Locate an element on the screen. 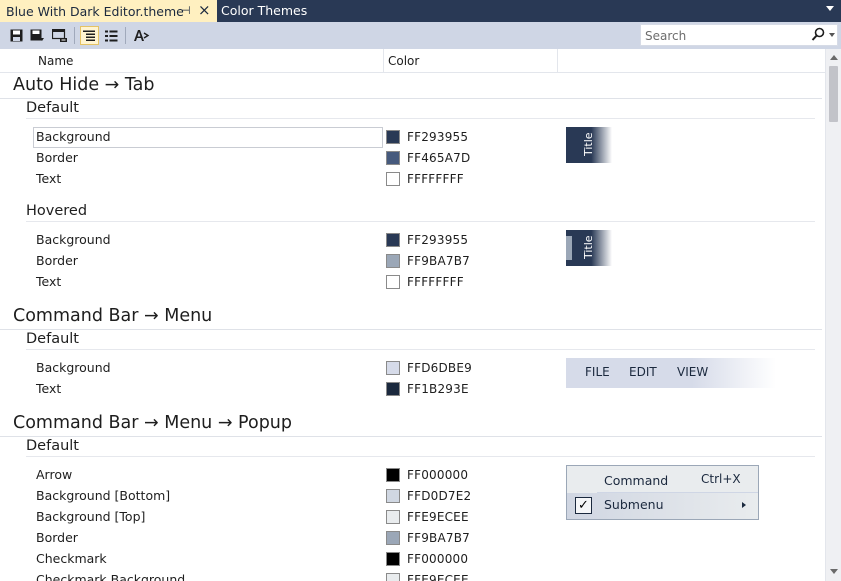 The image size is (841, 581). category-header: Command Bar → Menu → Popup is located at coordinates (152, 423).